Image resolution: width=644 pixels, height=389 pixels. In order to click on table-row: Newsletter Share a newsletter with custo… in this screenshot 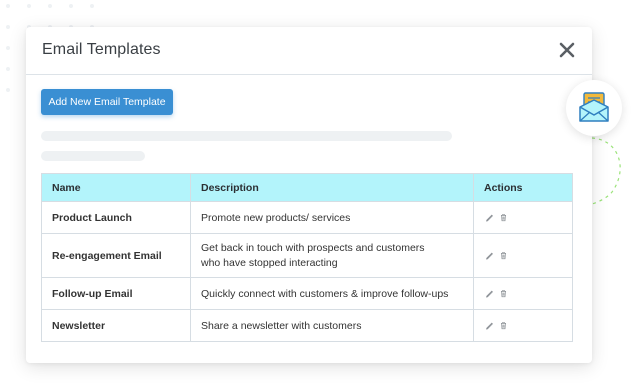, I will do `click(307, 325)`.